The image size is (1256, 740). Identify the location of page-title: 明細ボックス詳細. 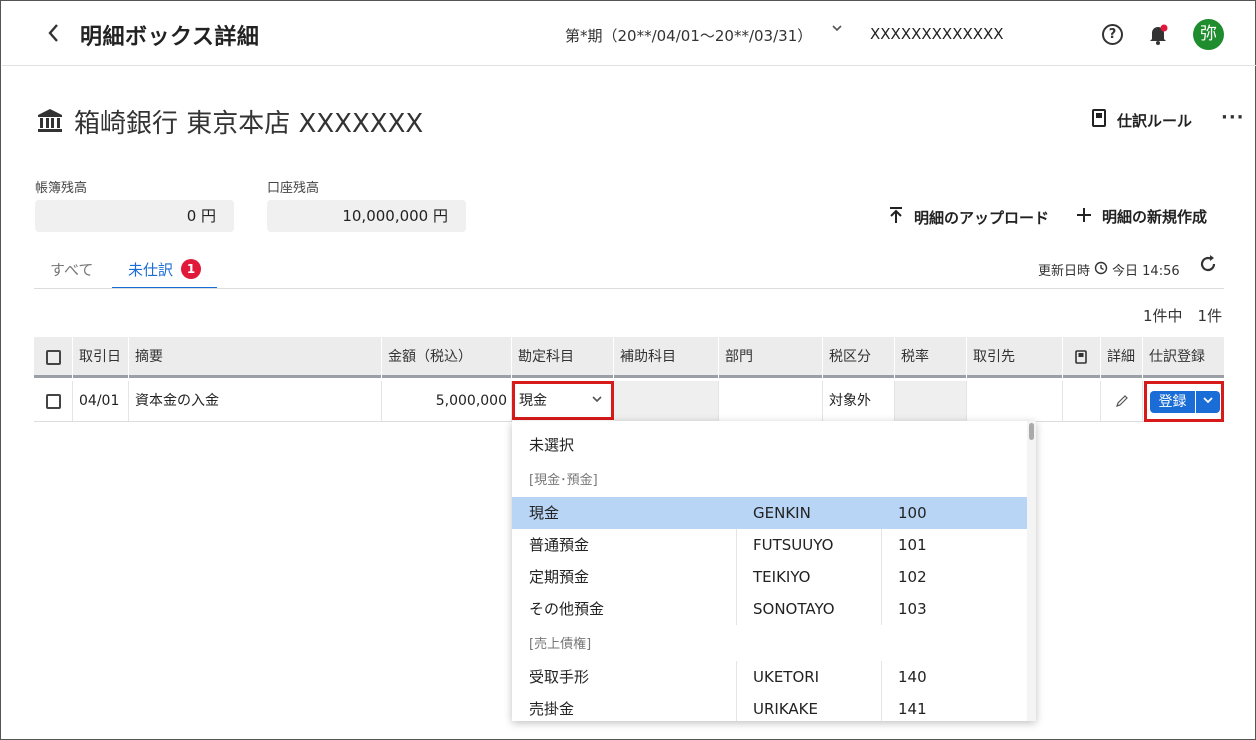
(170, 37).